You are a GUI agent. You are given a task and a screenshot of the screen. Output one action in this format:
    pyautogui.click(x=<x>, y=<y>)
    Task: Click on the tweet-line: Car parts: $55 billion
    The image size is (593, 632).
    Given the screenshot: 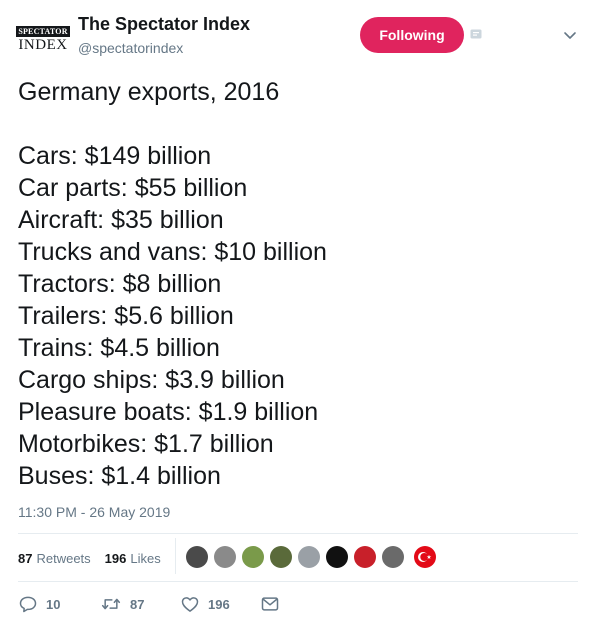 What is the action you would take?
    pyautogui.click(x=133, y=188)
    